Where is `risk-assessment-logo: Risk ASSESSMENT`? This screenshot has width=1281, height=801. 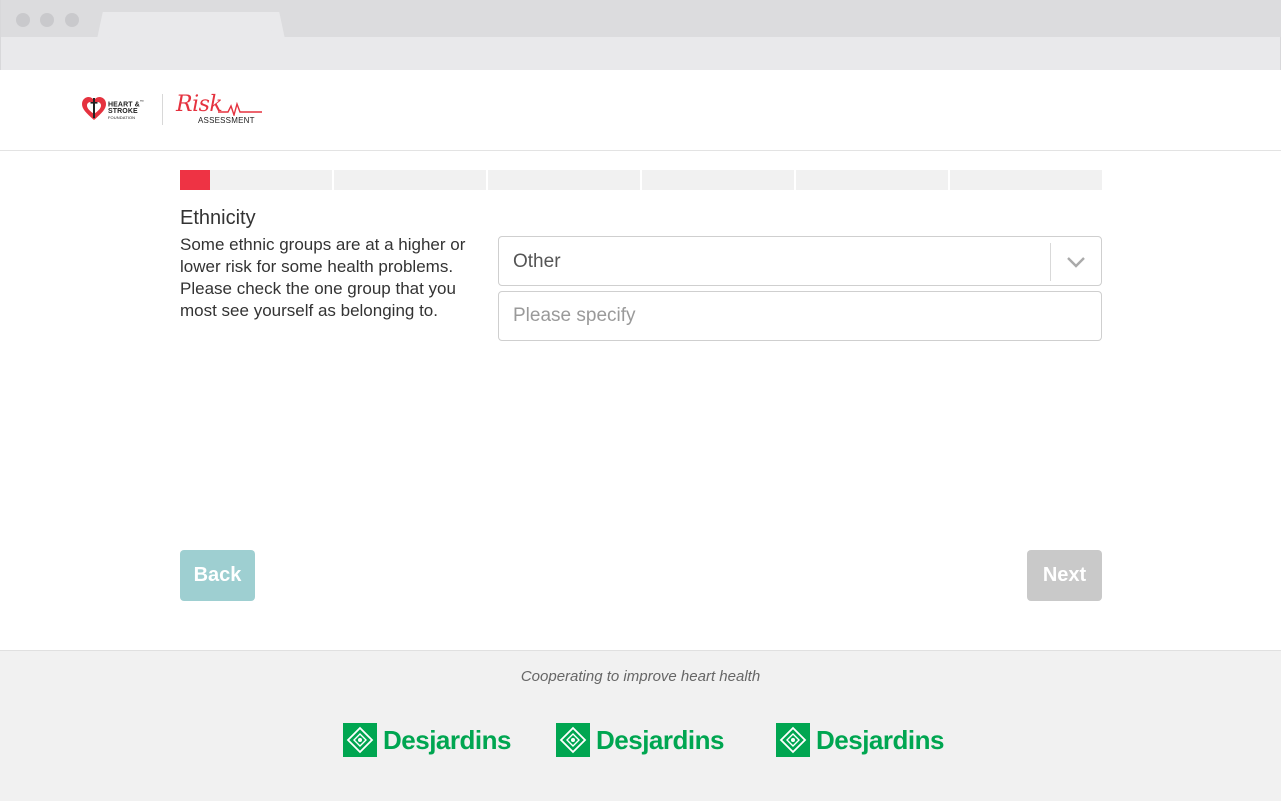 risk-assessment-logo: Risk ASSESSMENT is located at coordinates (221, 110).